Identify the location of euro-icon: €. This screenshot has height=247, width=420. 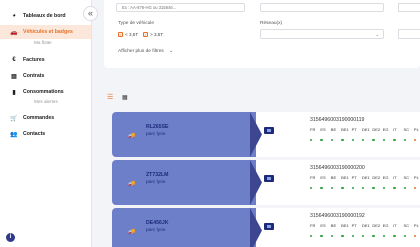
(14, 60).